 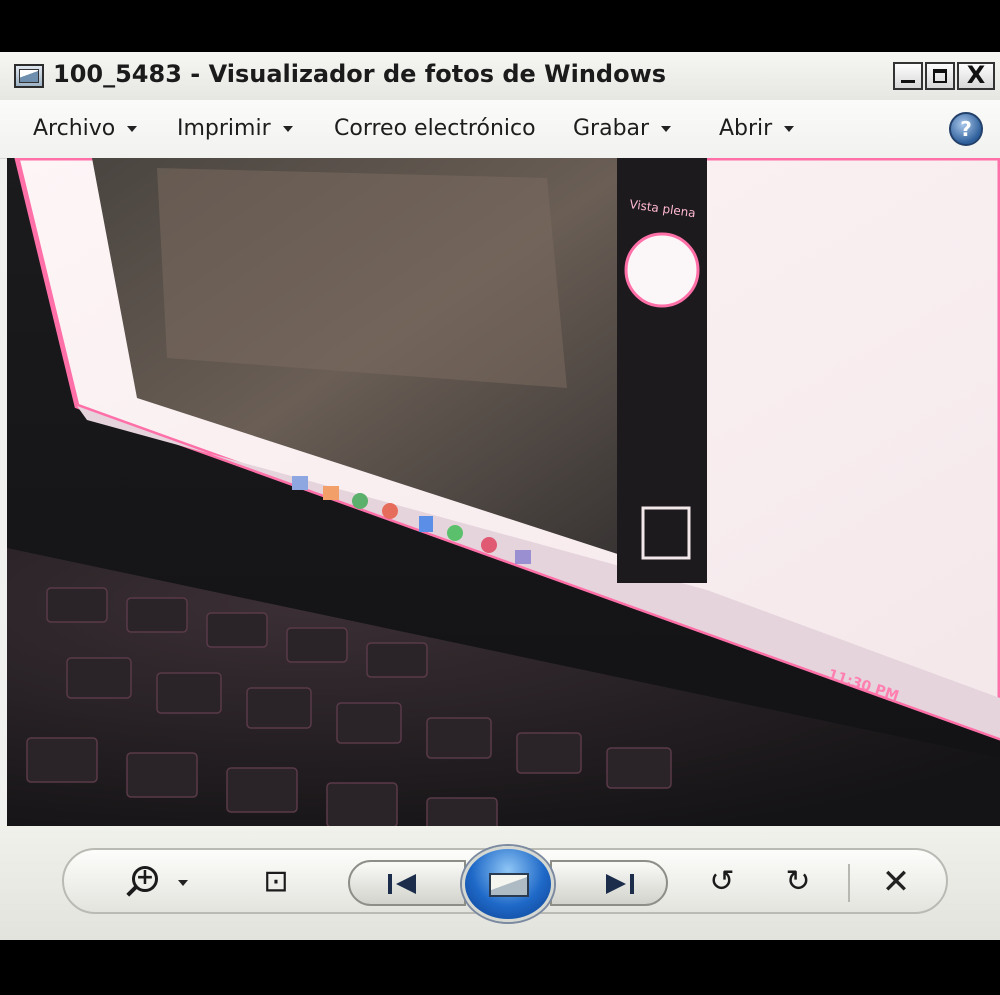 What do you see at coordinates (849, 883) in the screenshot?
I see `toolbar-divider` at bounding box center [849, 883].